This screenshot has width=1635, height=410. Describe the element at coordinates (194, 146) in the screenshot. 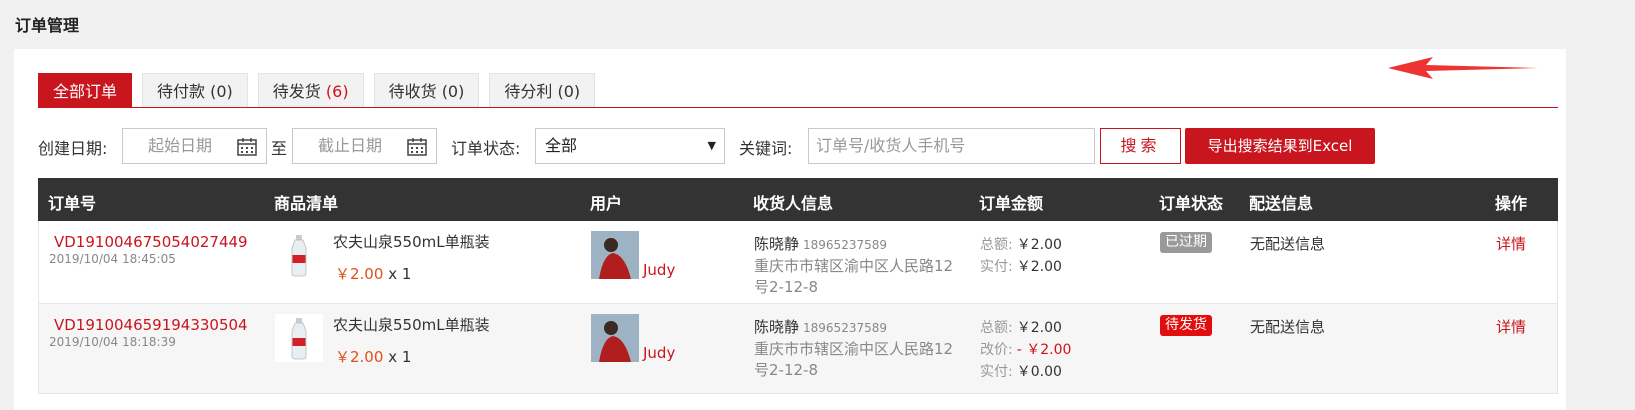

I see `start-date-input: 起始日期` at that location.